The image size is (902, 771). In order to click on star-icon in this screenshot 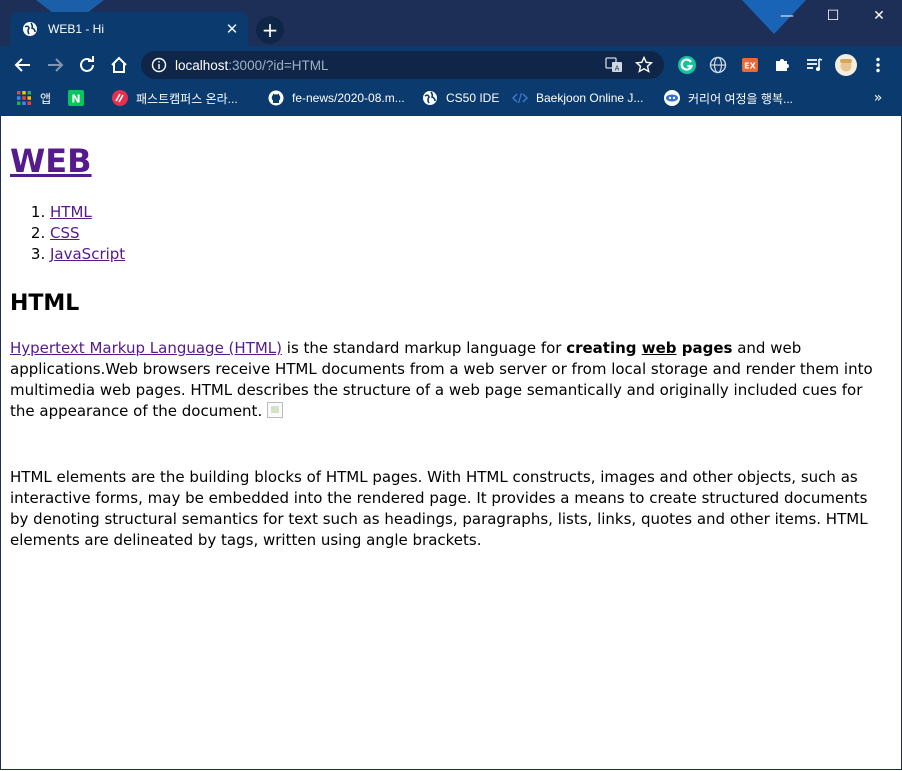, I will do `click(644, 65)`.